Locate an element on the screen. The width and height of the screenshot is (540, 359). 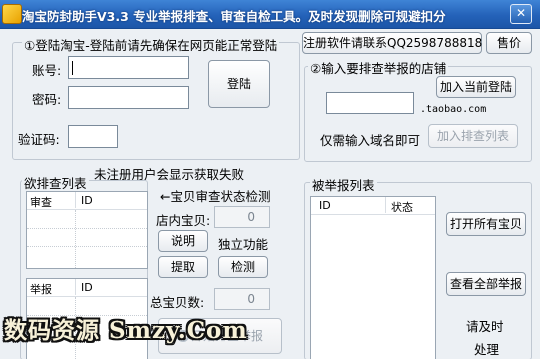
login-button: 登陆 is located at coordinates (239, 84).